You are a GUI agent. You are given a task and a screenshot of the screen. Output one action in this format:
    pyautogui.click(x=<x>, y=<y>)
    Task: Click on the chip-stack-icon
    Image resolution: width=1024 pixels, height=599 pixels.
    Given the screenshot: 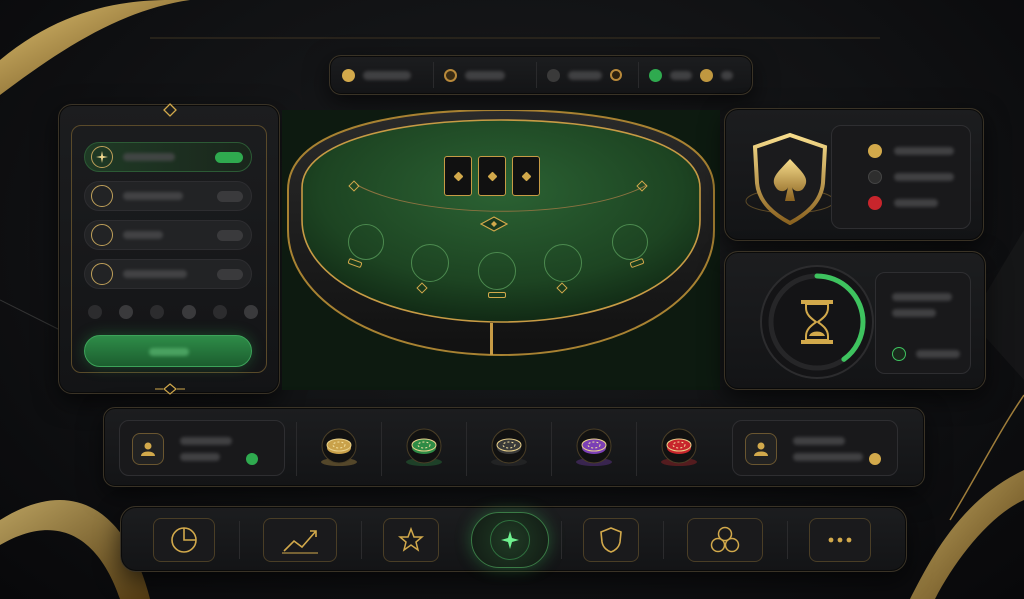 What is the action you would take?
    pyautogui.click(x=497, y=295)
    